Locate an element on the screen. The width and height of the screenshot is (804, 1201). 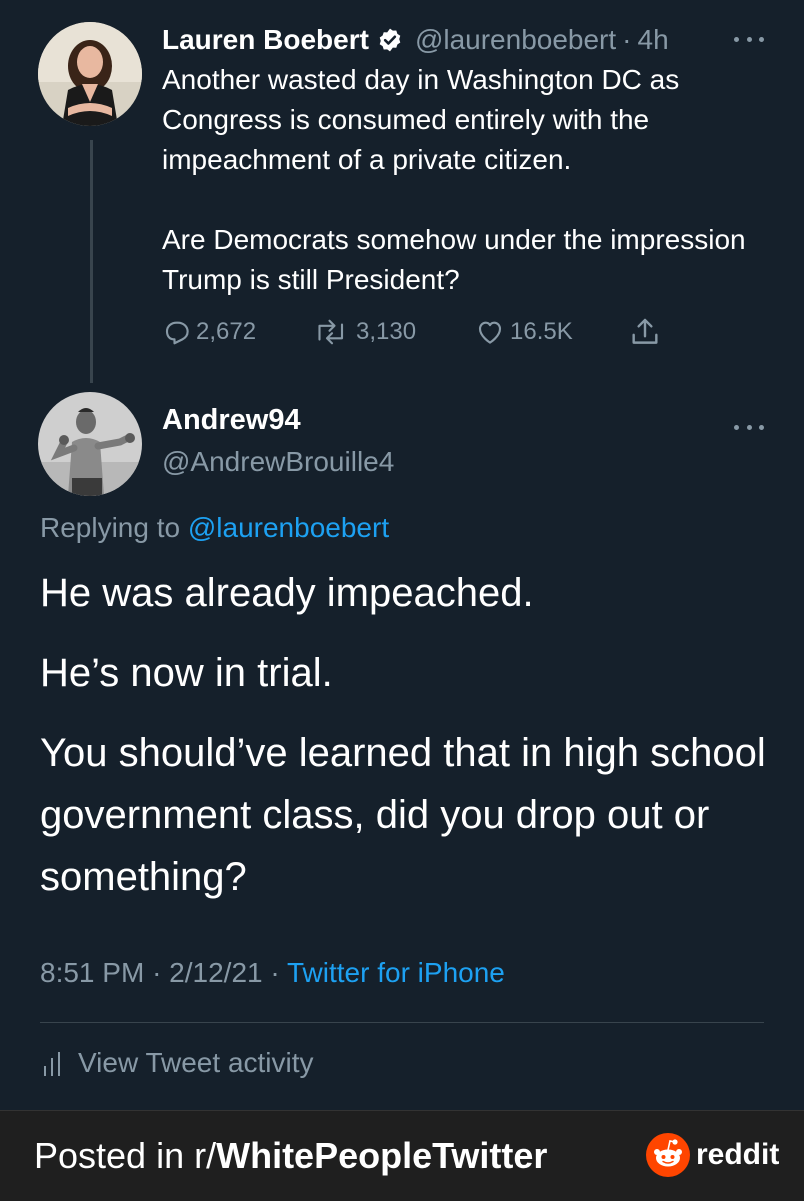
tweet-metadata: 8:51 PM · 2/12/21 · Twitter for iPhone is located at coordinates (272, 973).